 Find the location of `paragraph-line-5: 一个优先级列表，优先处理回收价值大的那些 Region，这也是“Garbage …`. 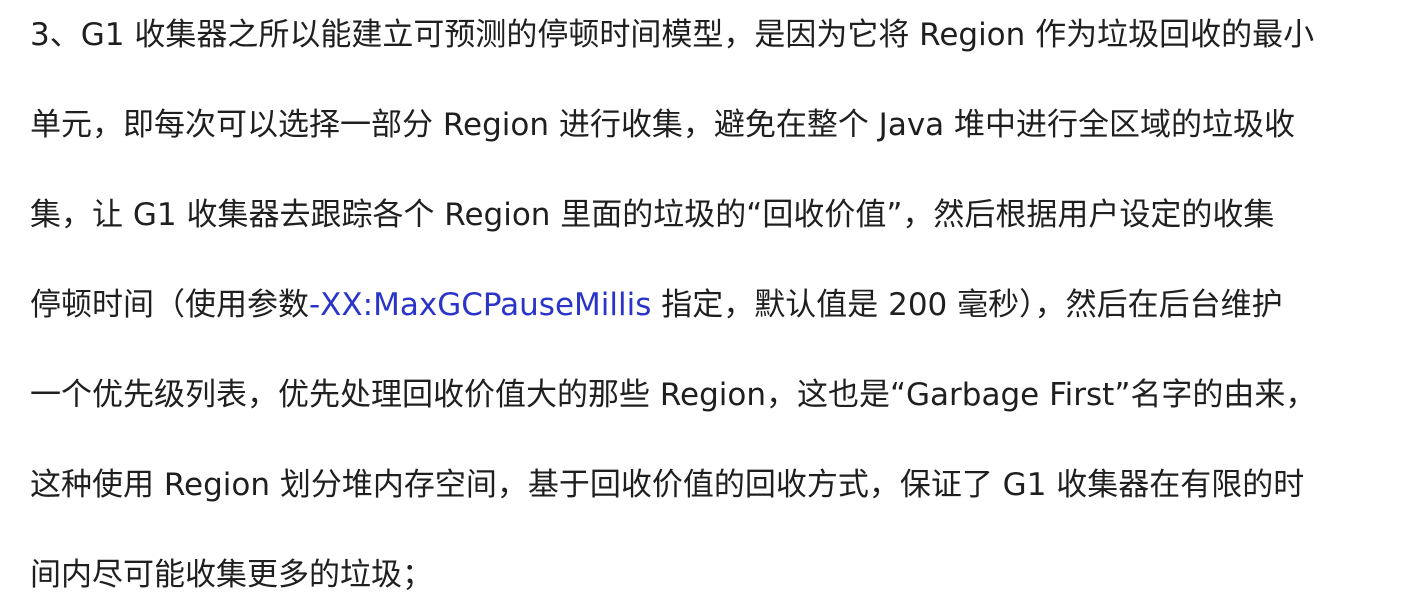

paragraph-line-5: 一个优先级列表，优先处理回收价值大的那些 Region，这也是“Garbage … is located at coordinates (673, 395).